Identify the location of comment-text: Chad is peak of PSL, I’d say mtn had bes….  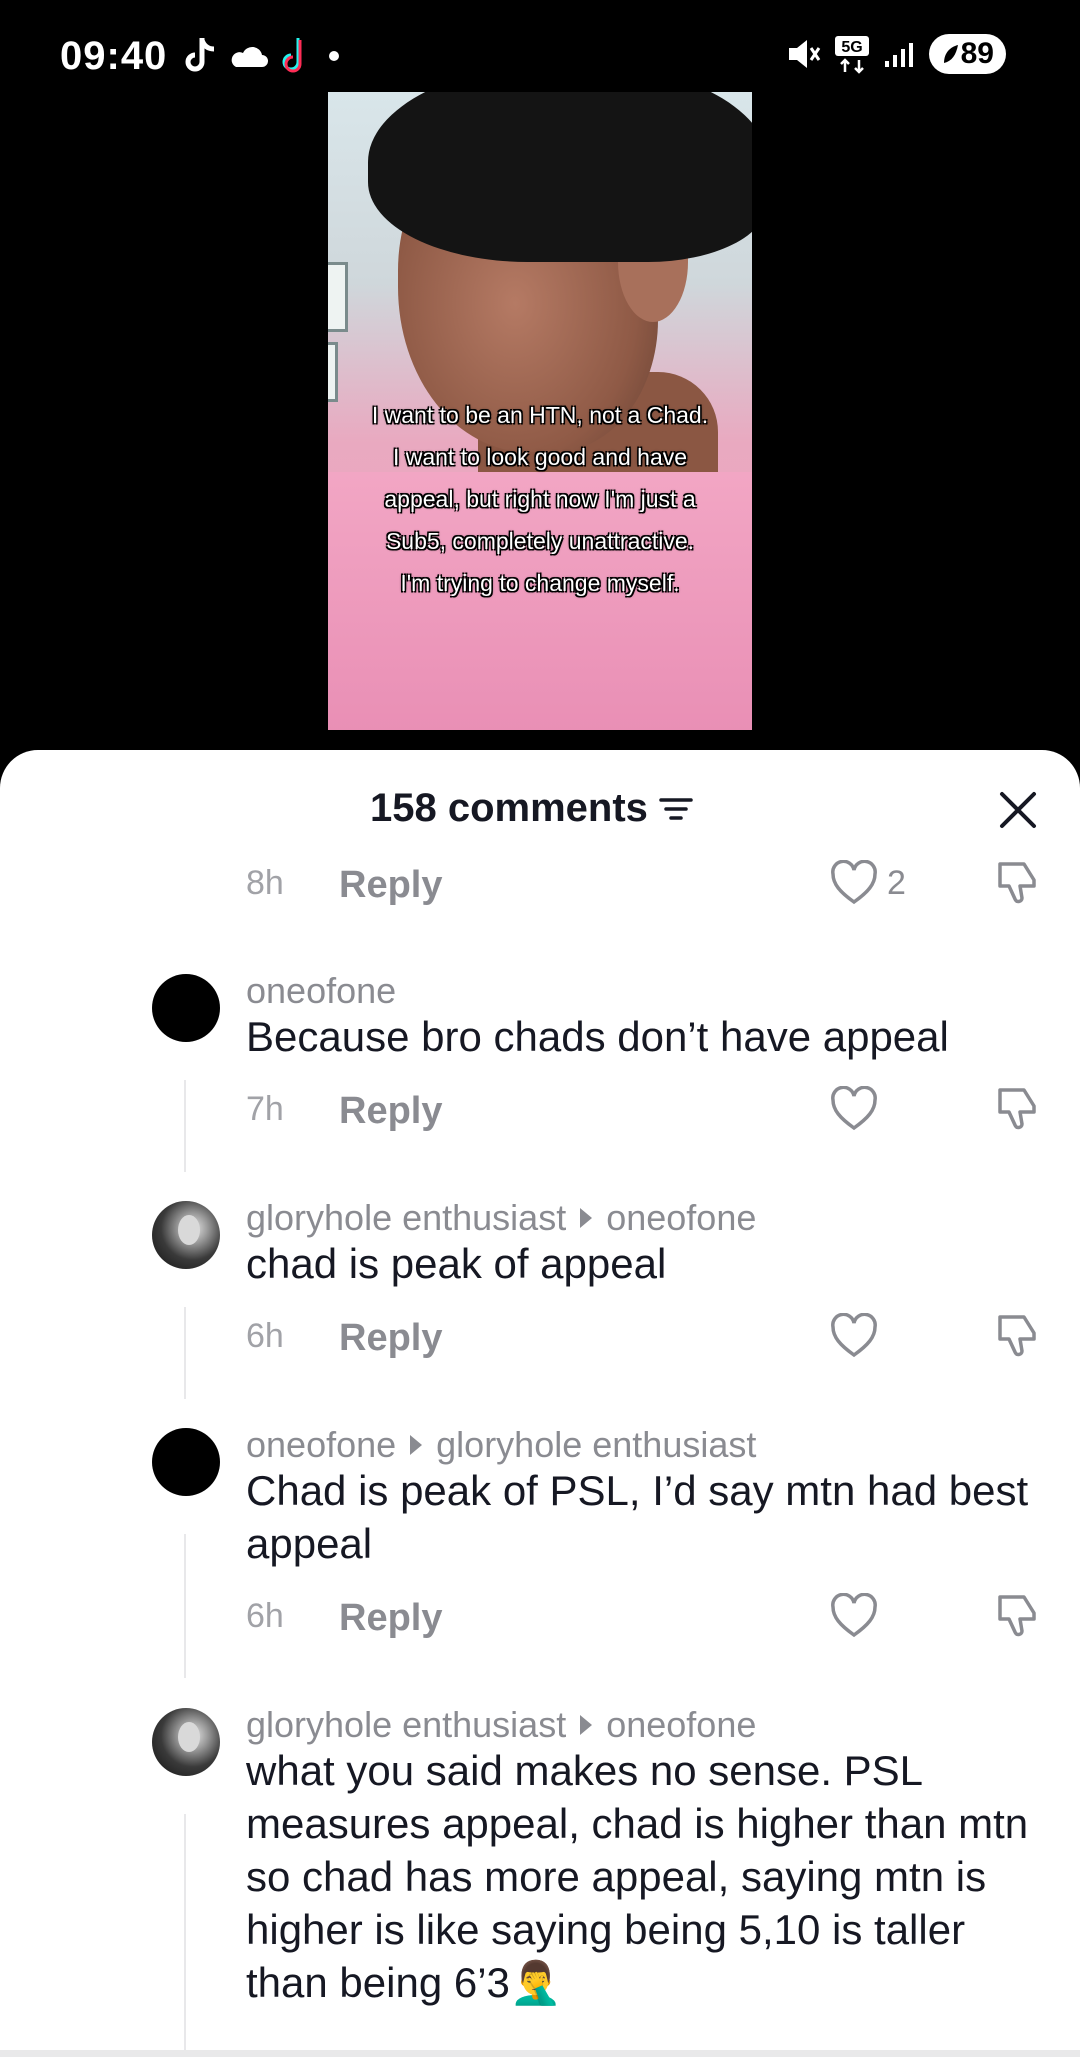
(637, 1517).